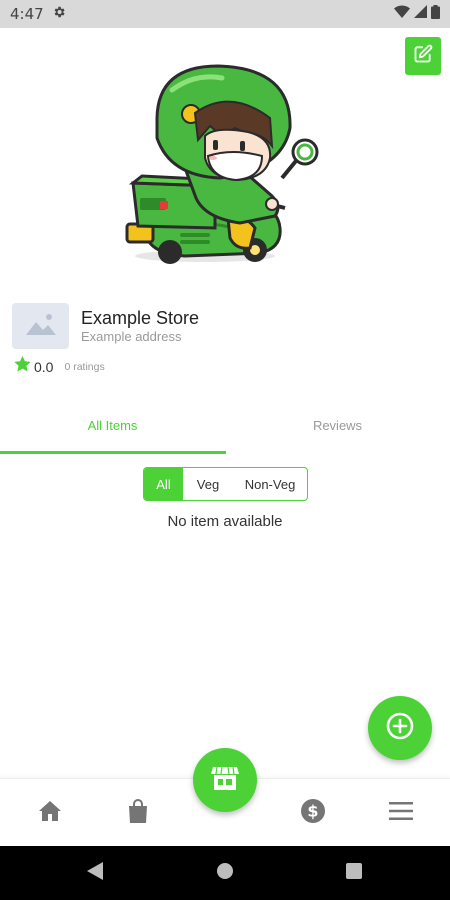 The image size is (450, 900). I want to click on nav-home-button, so click(50, 813).